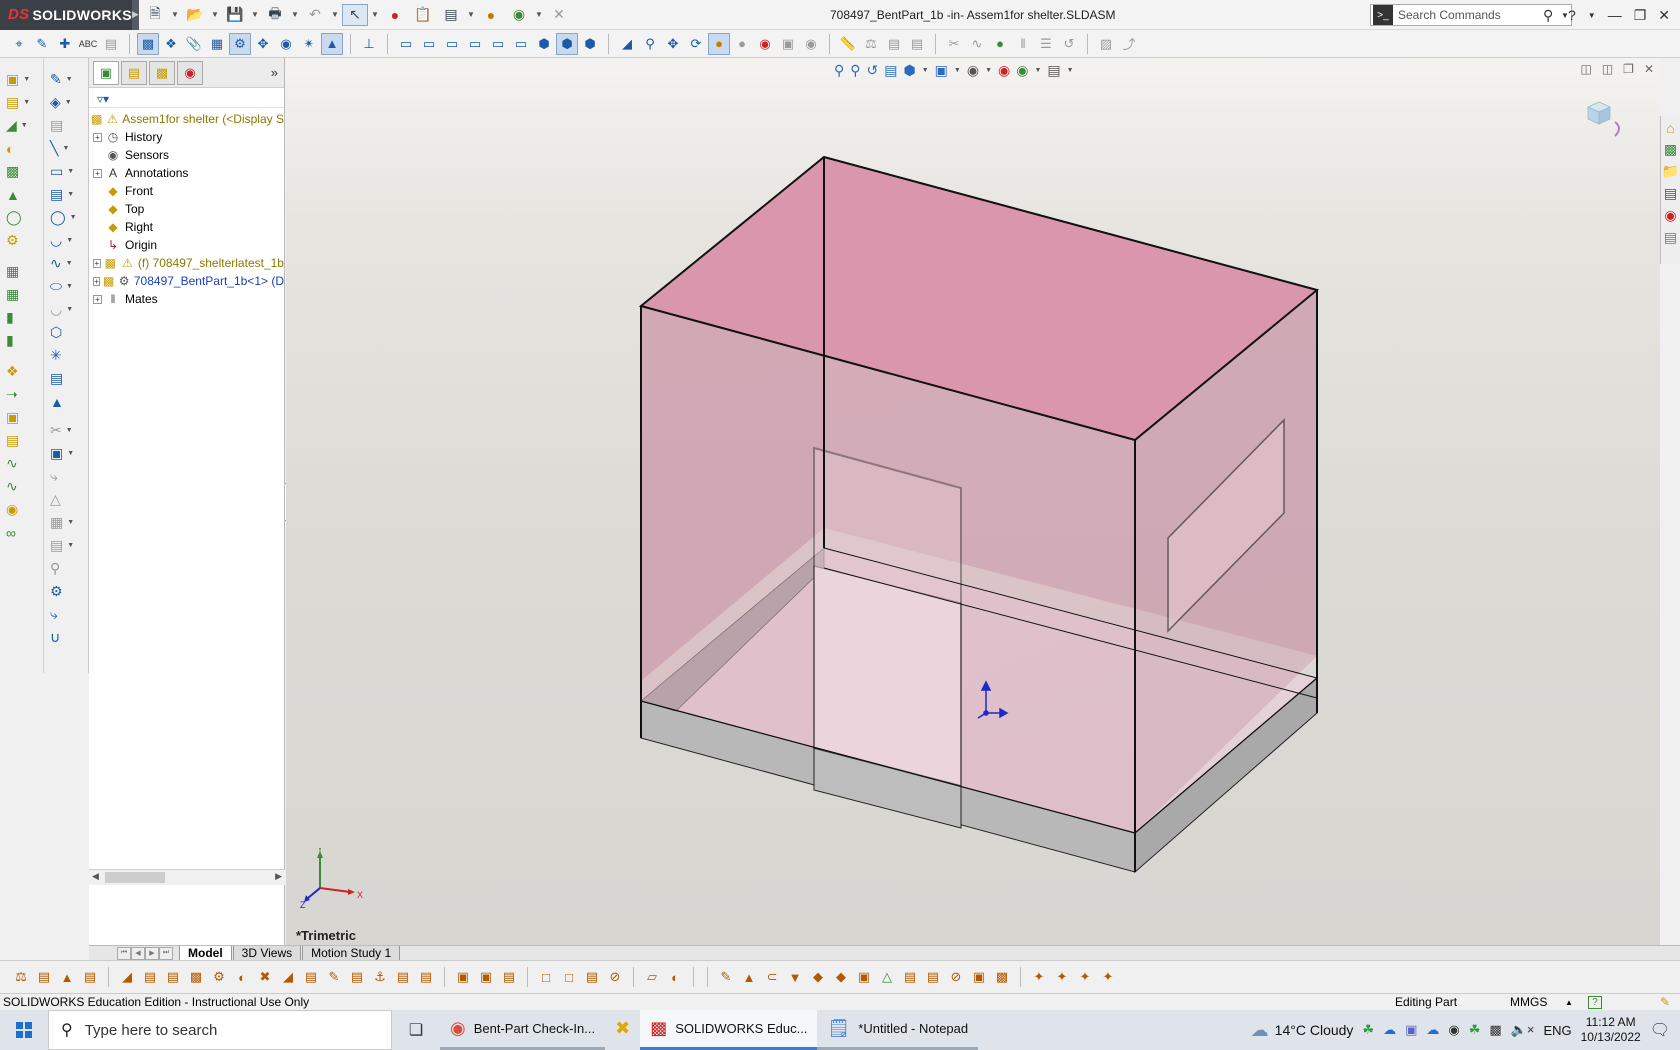  Describe the element at coordinates (186, 299) in the screenshot. I see `tree-item: + ‖ Mates` at that location.